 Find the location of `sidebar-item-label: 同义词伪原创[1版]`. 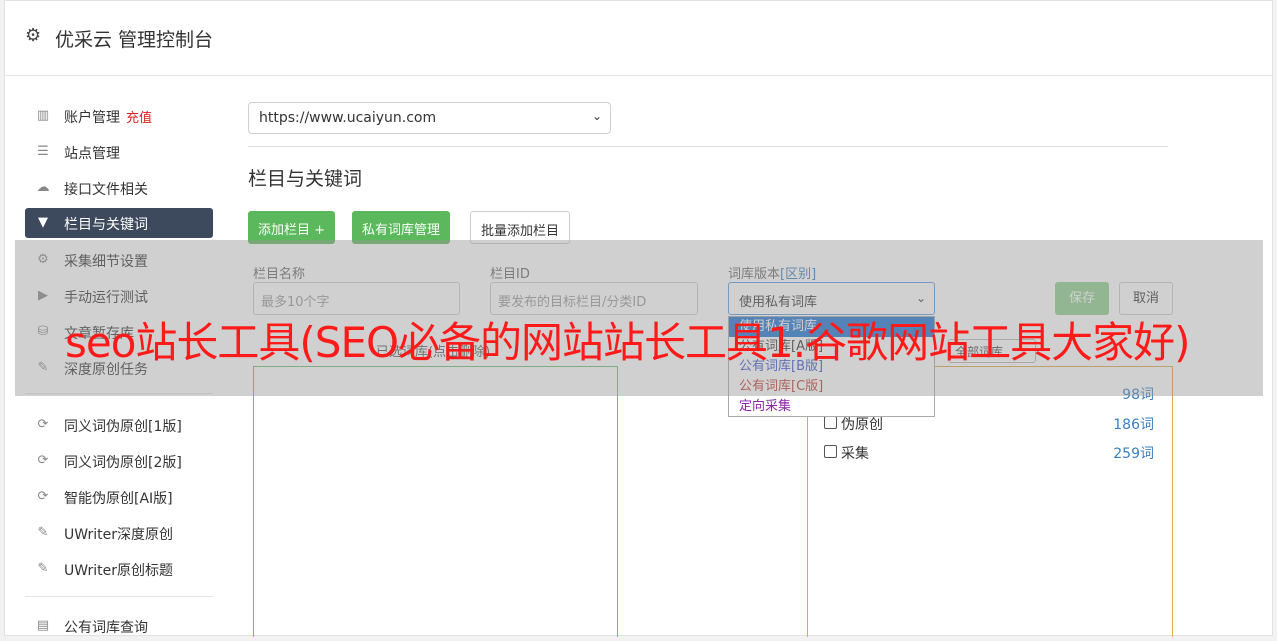

sidebar-item-label: 同义词伪原创[1版] is located at coordinates (123, 427).